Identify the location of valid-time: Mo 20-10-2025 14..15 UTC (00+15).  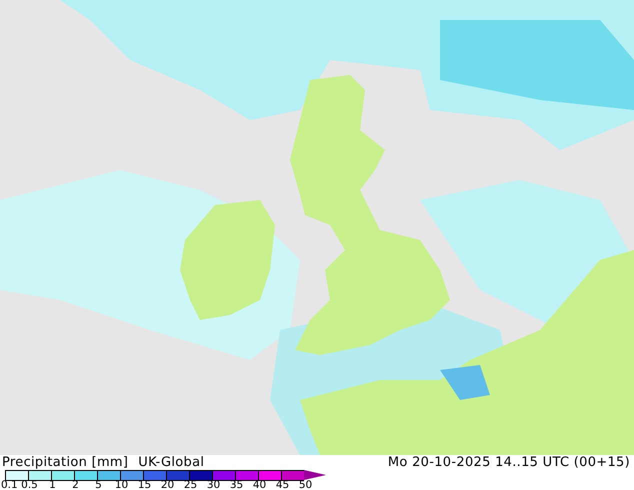
(509, 462).